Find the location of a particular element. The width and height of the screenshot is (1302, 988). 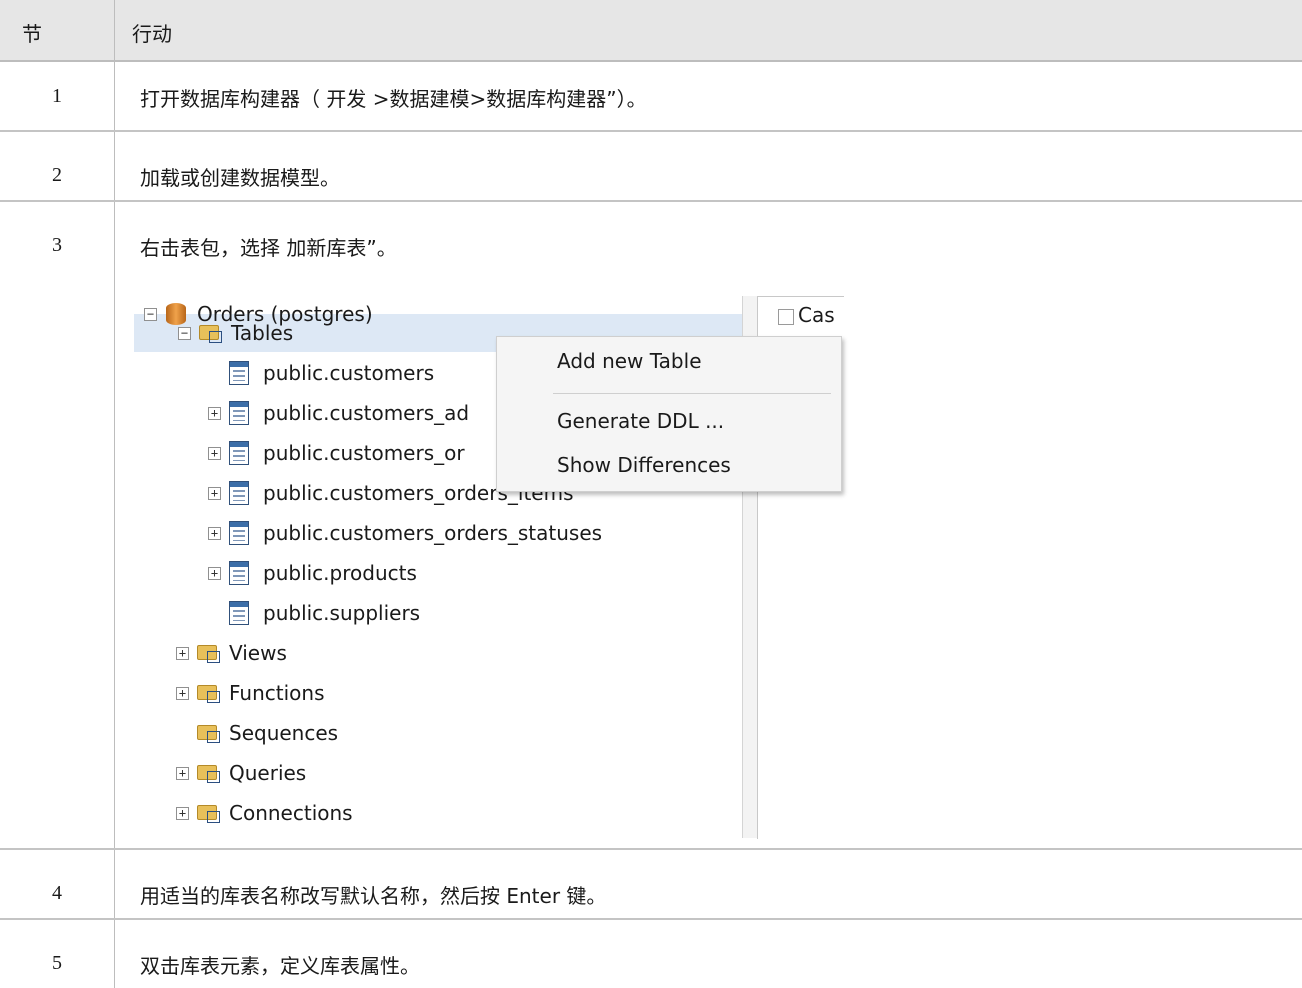

tree-label-table: public.customers is located at coordinates (349, 373).